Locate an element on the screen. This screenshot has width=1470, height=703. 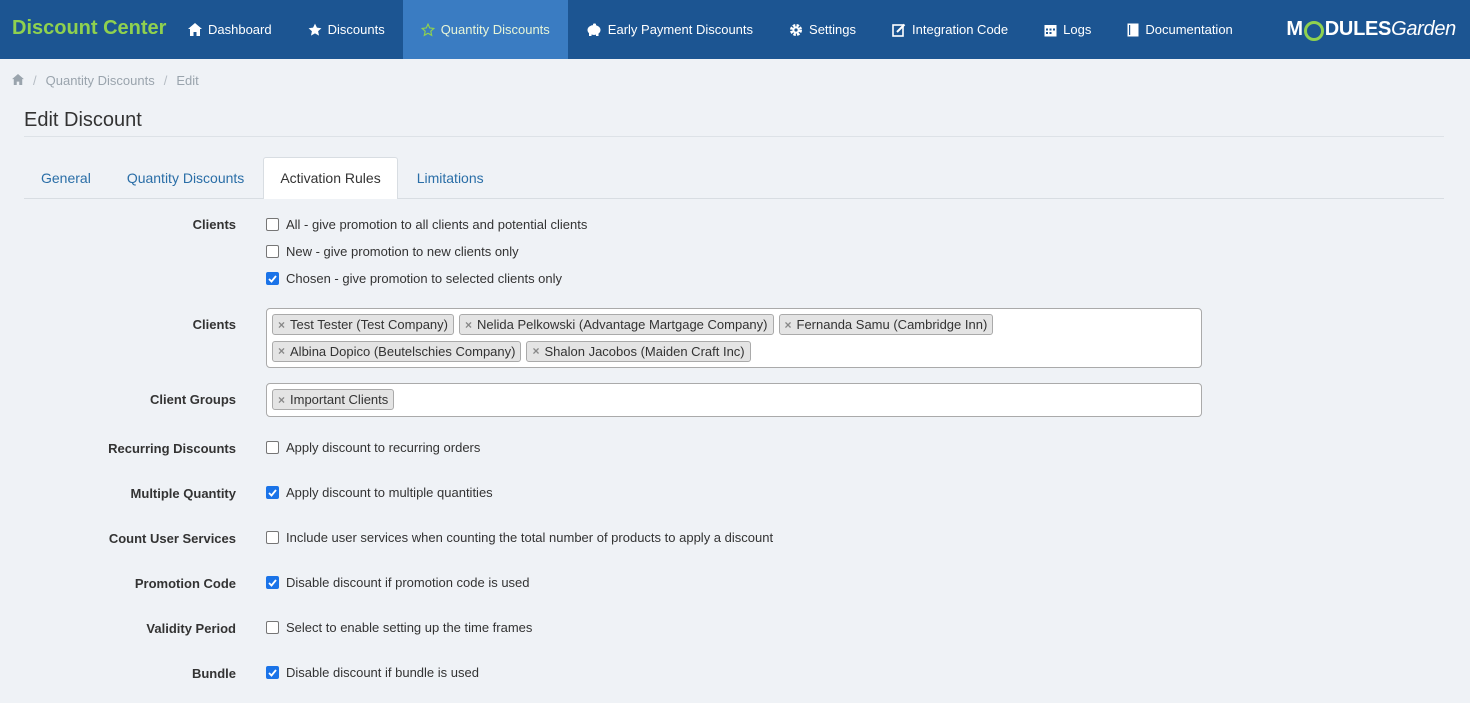
checkbox-new is located at coordinates (272, 251).